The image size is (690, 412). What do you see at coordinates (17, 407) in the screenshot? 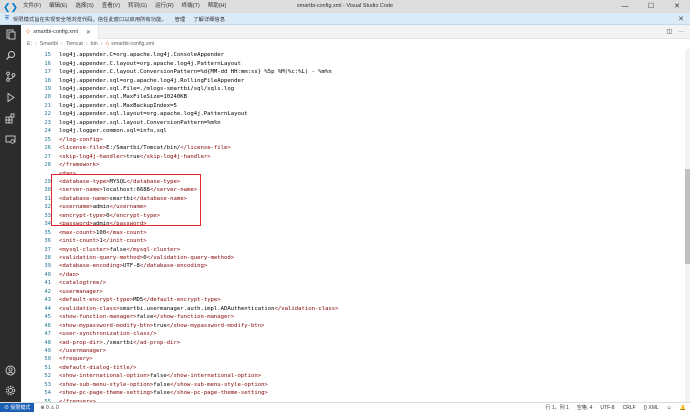
I see `status-restricted-mode: ⊘ 受限模式` at bounding box center [17, 407].